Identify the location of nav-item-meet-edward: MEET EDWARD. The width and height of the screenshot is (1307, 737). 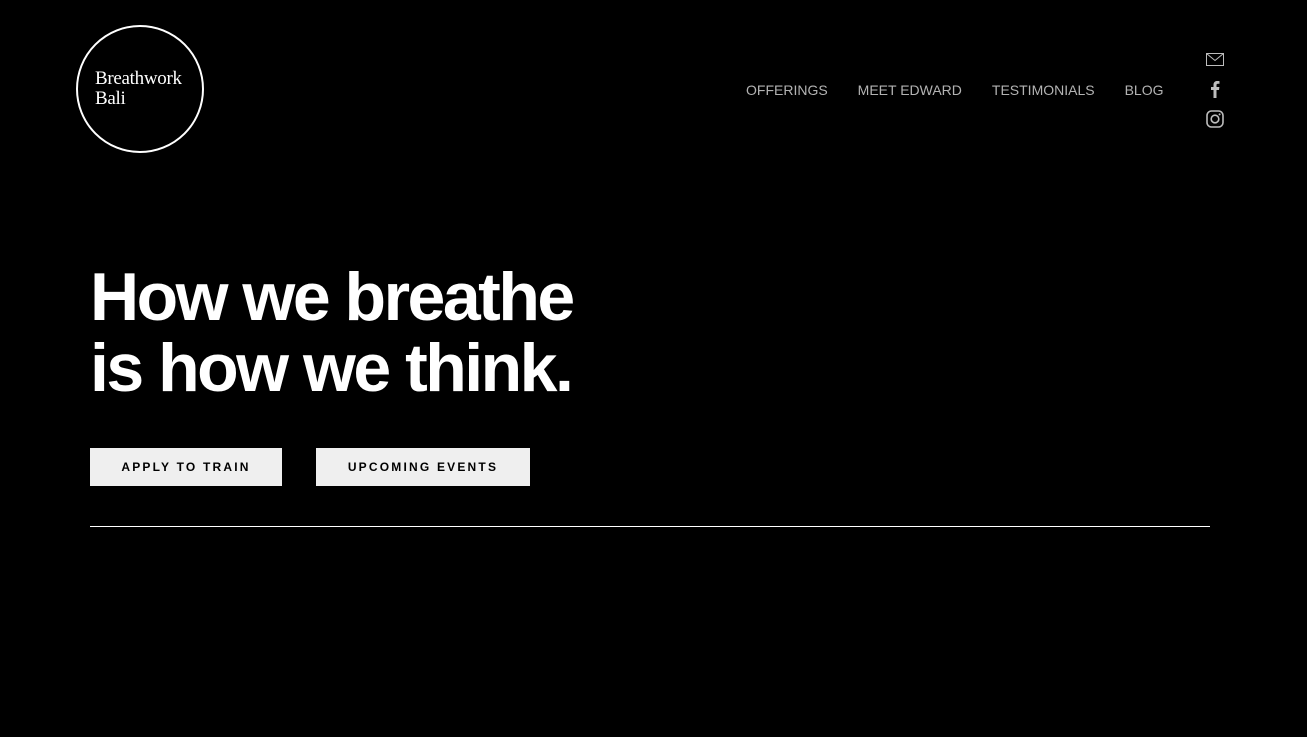
(910, 90).